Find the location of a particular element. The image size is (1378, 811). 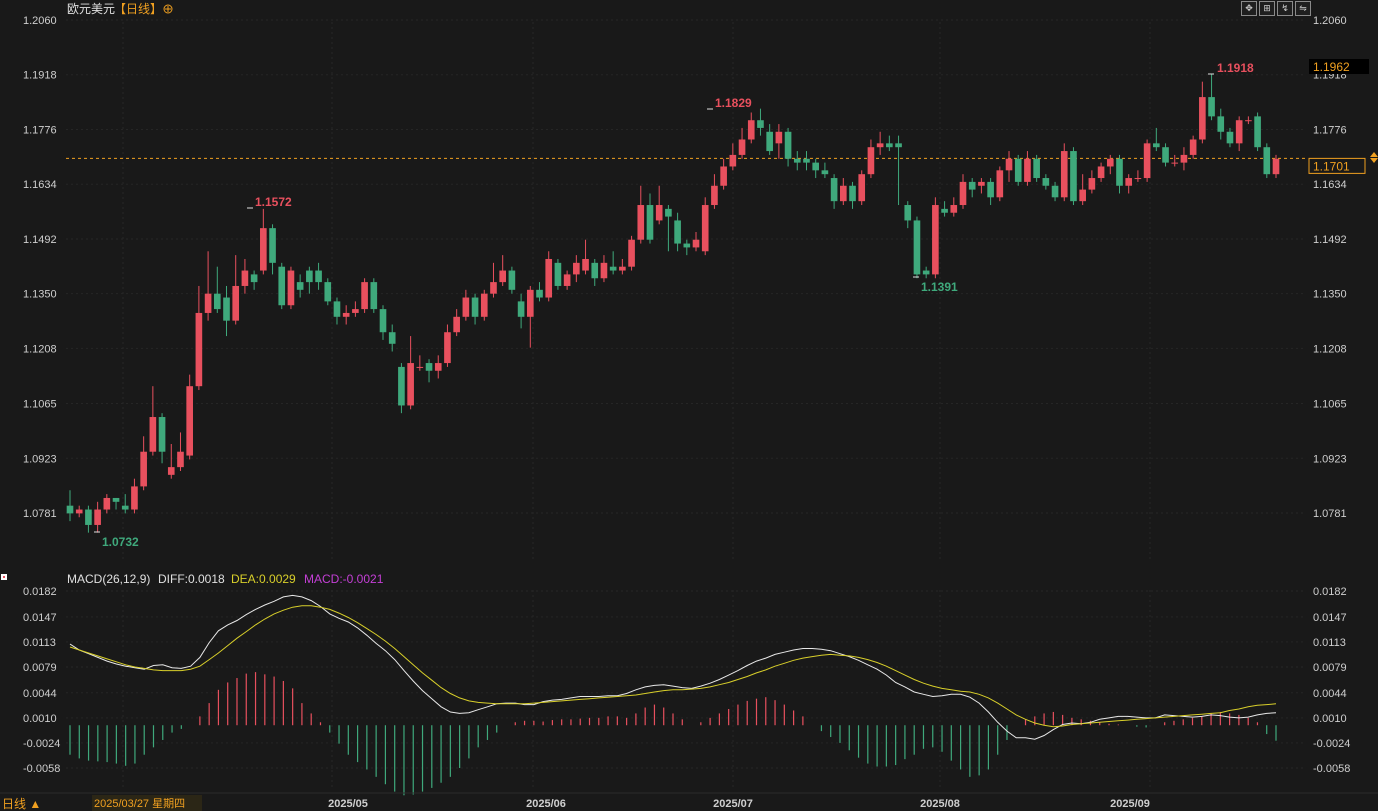

price-tick-label: 1.1208 is located at coordinates (40, 349).